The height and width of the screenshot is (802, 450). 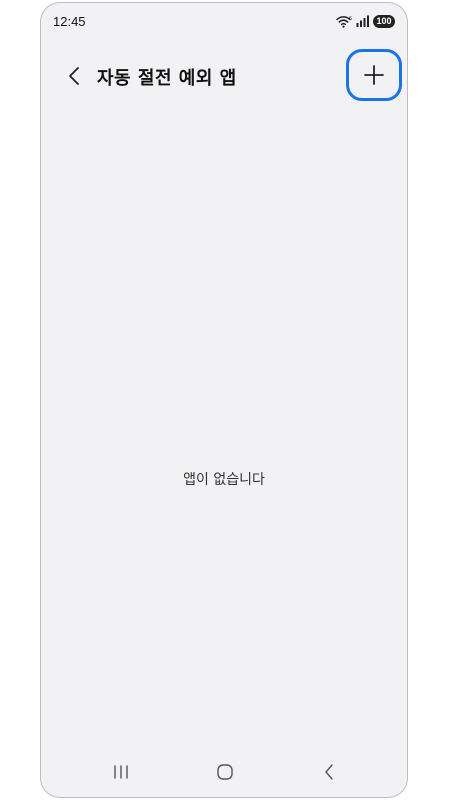 I want to click on page-title: 자동 절전 예외 앱, so click(x=167, y=78).